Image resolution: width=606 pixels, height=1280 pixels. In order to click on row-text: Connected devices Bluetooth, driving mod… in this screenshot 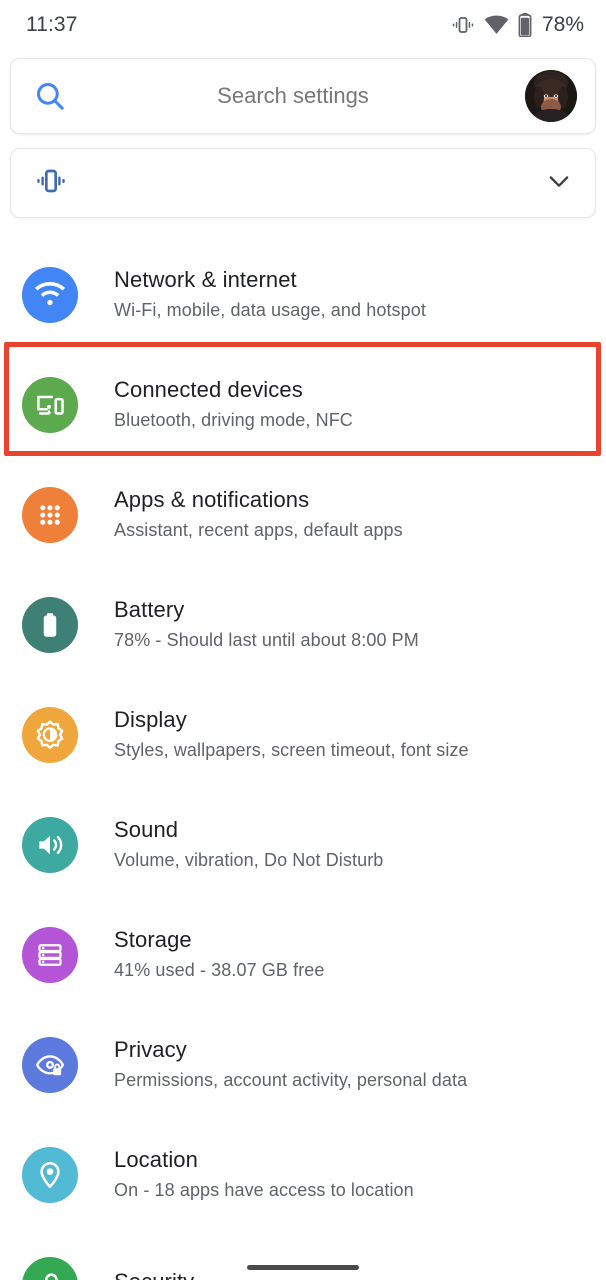, I will do `click(233, 404)`.